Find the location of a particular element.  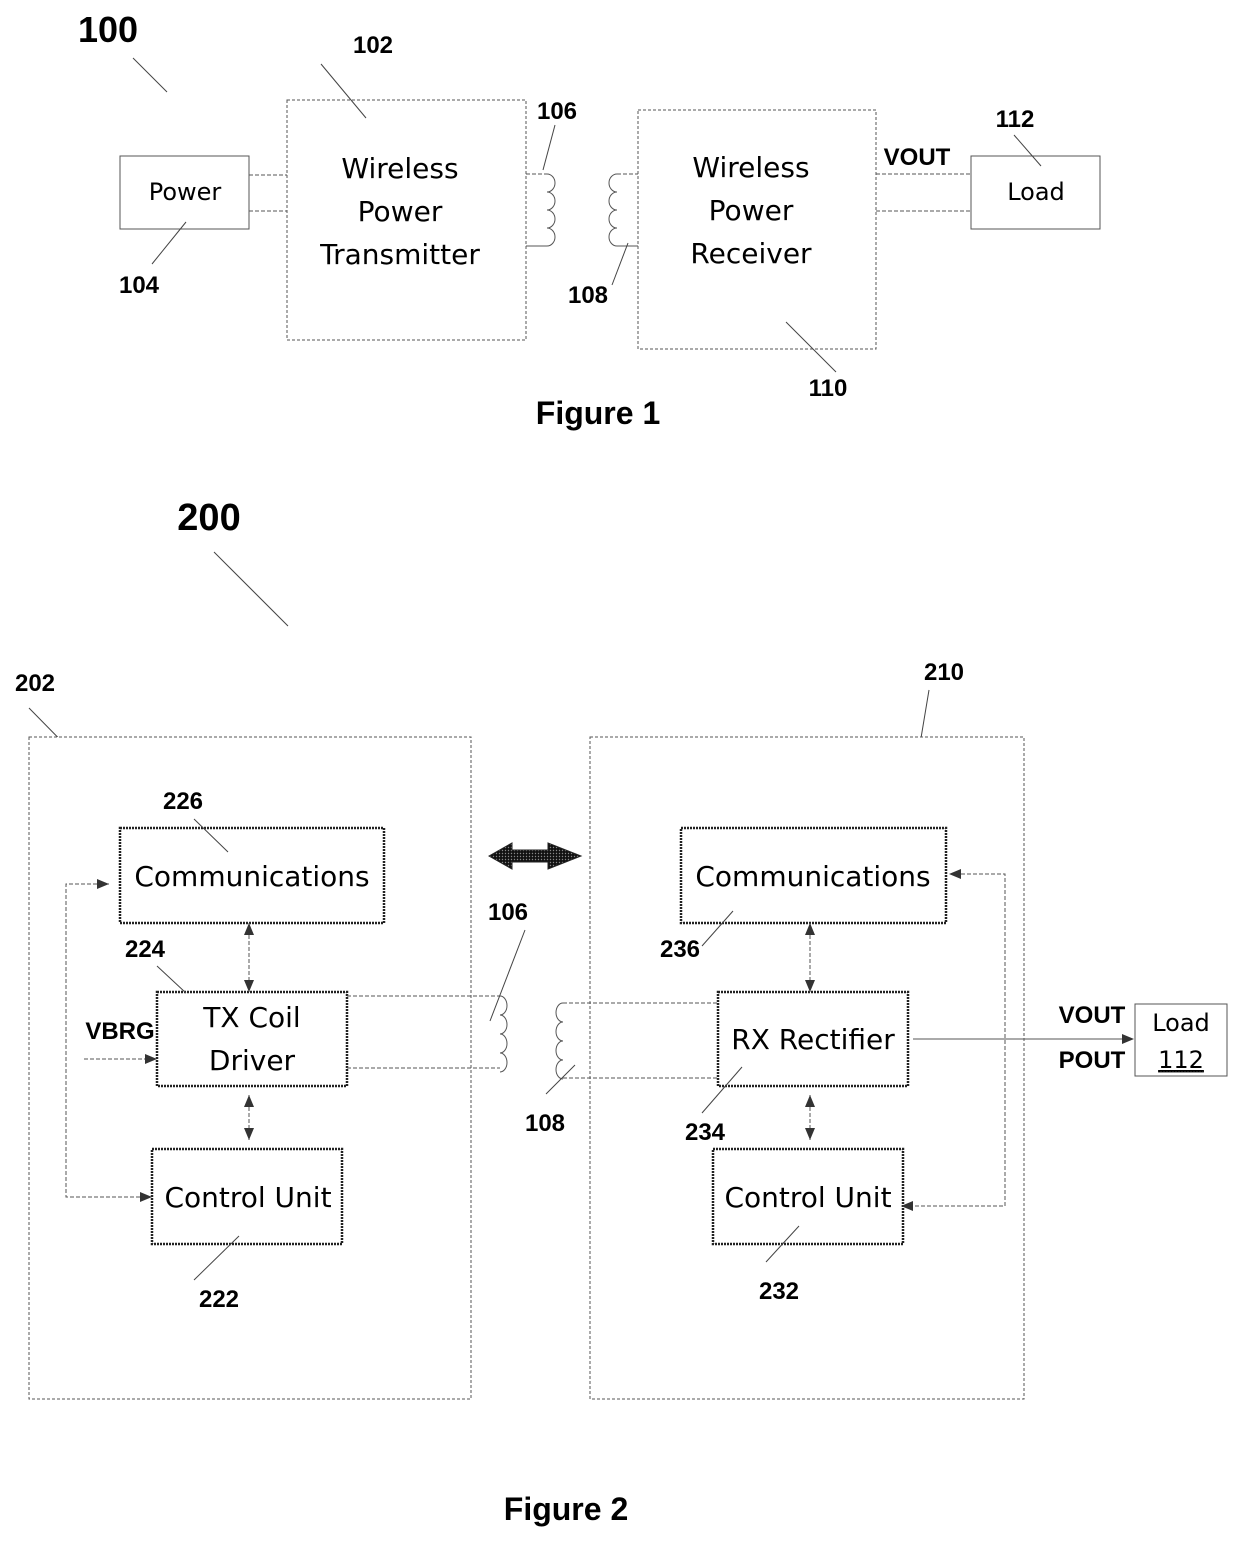

figure-2-caption: Figure 2 is located at coordinates (566, 1509).